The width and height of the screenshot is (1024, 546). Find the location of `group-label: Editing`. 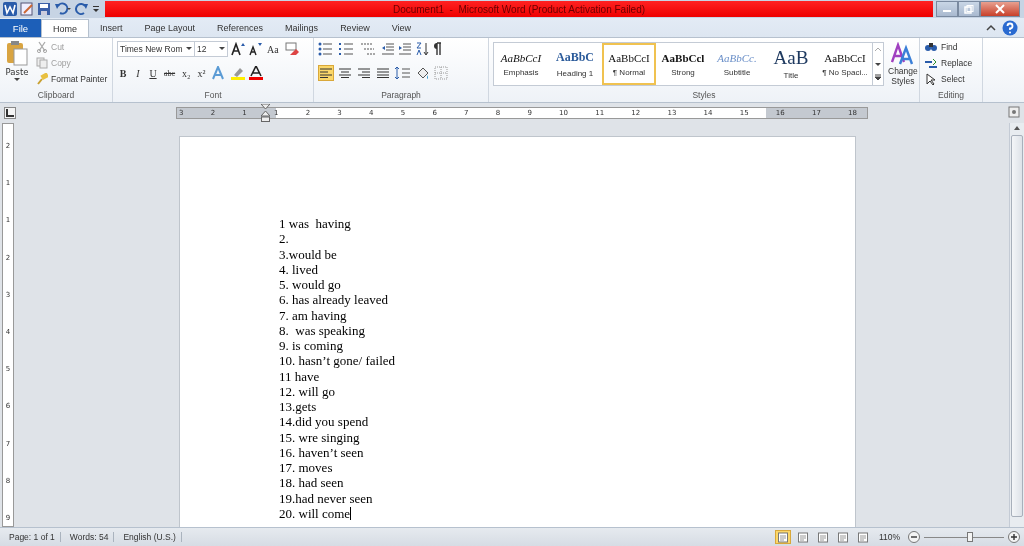

group-label: Editing is located at coordinates (951, 96).